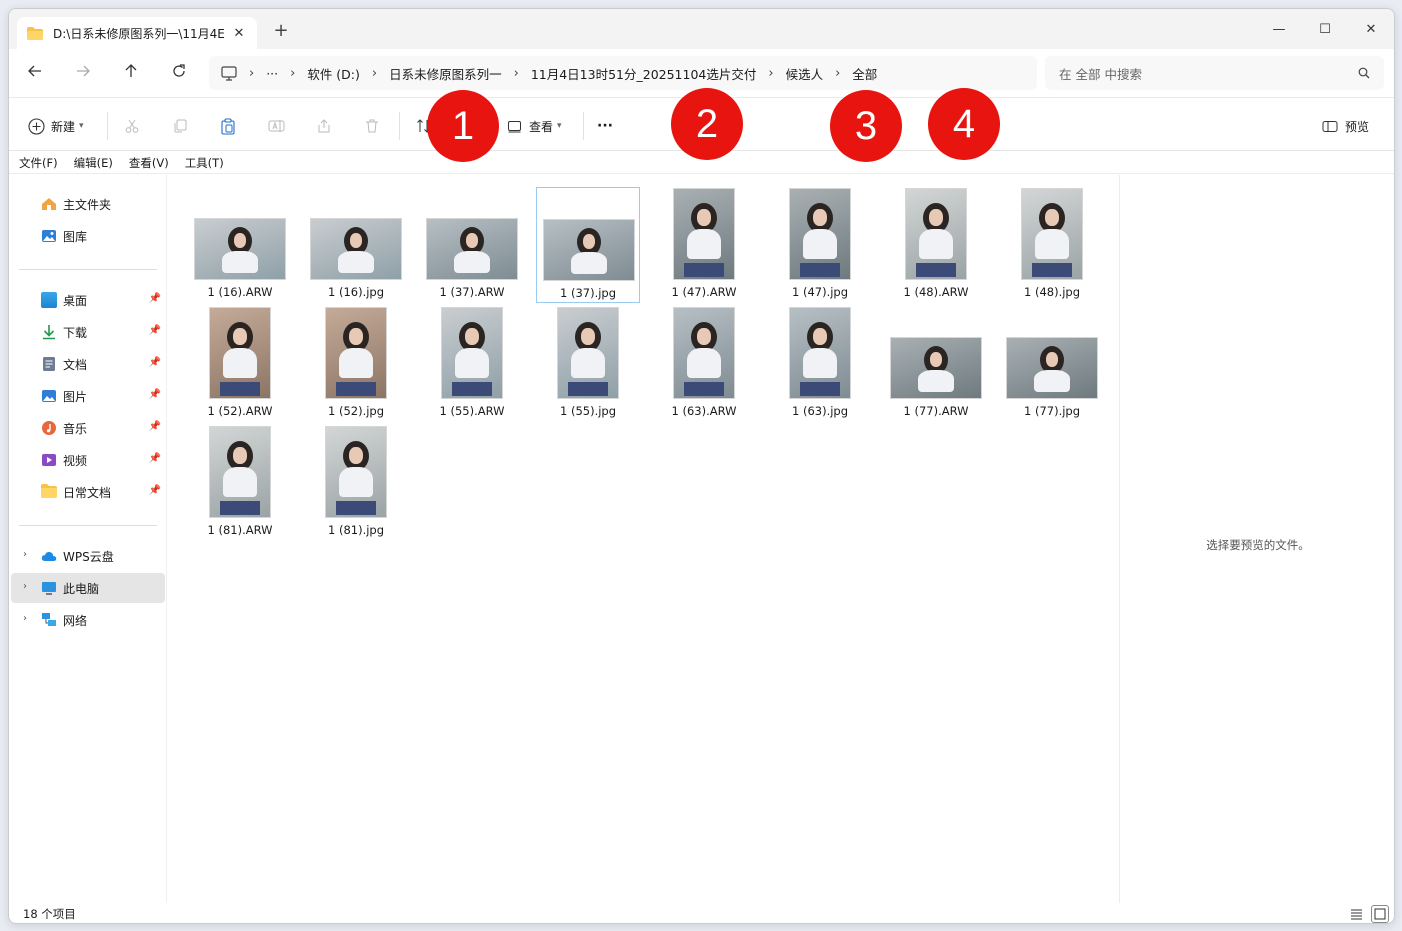 The height and width of the screenshot is (931, 1402). Describe the element at coordinates (75, 620) in the screenshot. I see `sidebar-item-label: 网络` at that location.